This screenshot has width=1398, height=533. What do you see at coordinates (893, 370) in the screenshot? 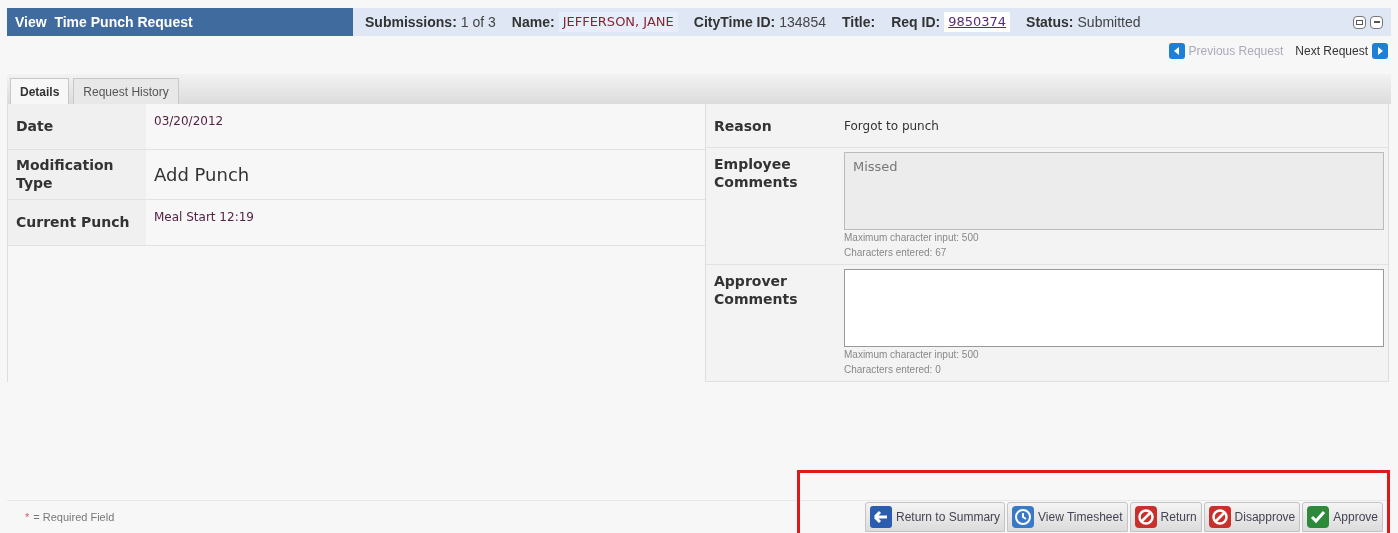
I see `characters-entered-note: Characters entered: 0` at bounding box center [893, 370].